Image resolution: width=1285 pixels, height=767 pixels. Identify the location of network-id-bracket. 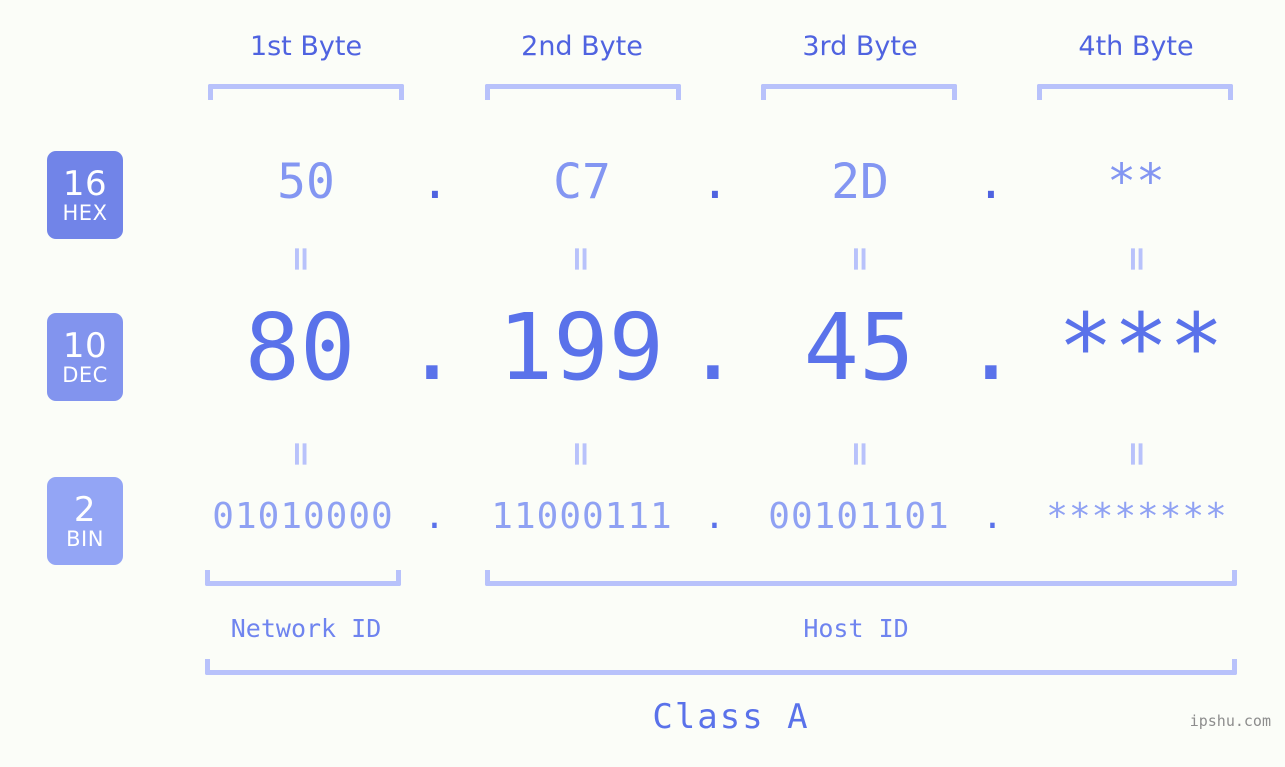
(303, 578).